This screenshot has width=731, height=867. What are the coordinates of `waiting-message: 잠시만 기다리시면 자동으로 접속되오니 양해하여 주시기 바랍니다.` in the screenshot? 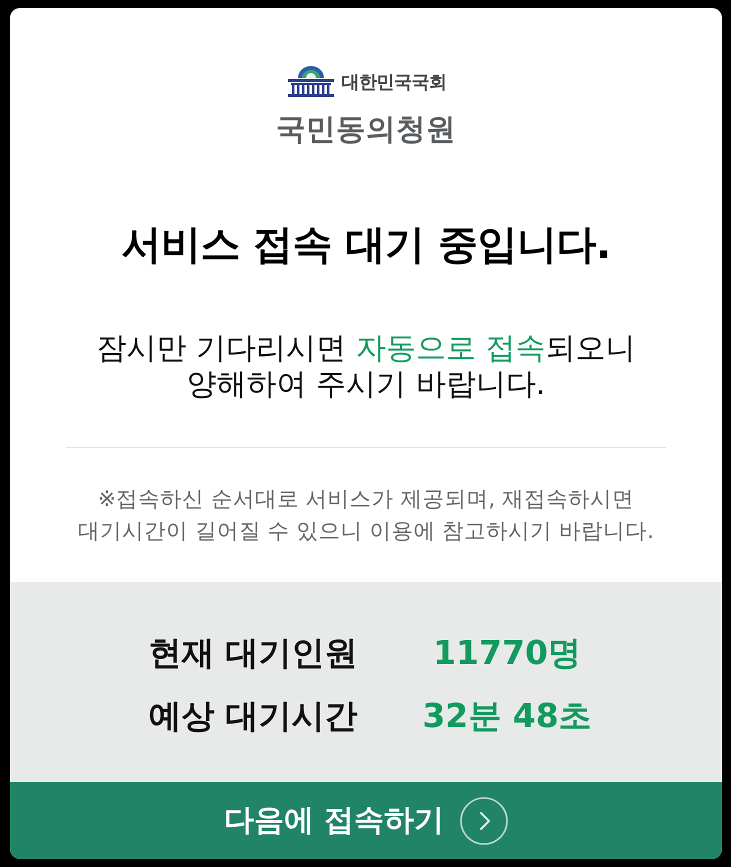 It's located at (366, 367).